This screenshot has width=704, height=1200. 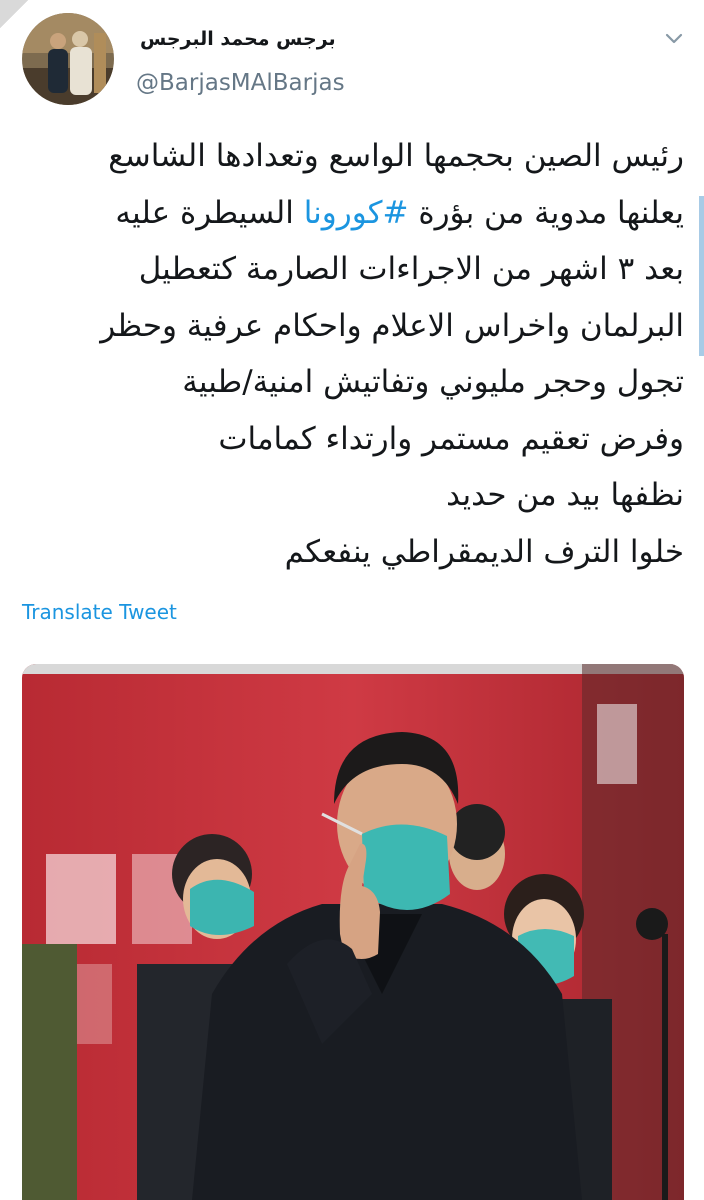 What do you see at coordinates (411, 269) in the screenshot?
I see `tweet-text-line: بعد ٣ اشهر من الاجراءات الصارمة كتعطيل` at bounding box center [411, 269].